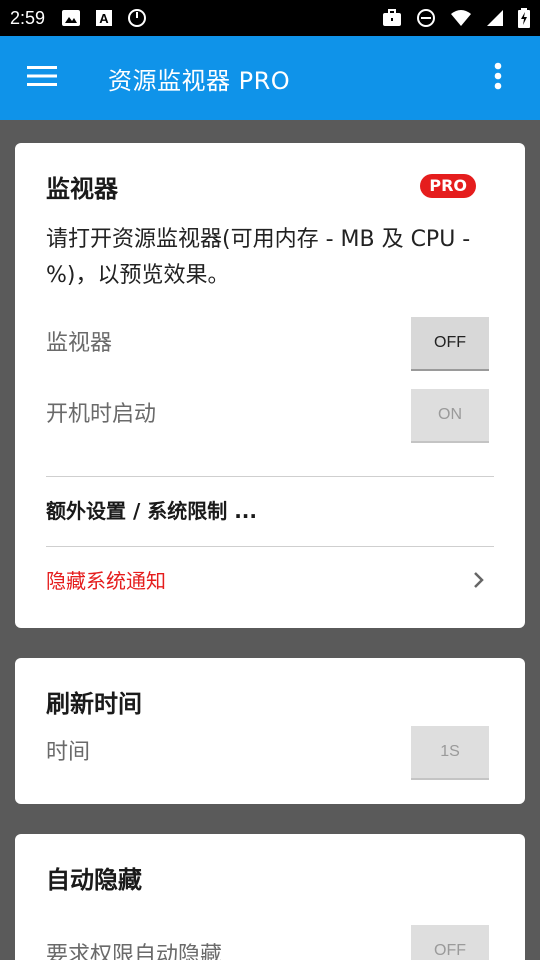 This screenshot has height=960, width=540. Describe the element at coordinates (137, 18) in the screenshot. I see `power-icon` at that location.